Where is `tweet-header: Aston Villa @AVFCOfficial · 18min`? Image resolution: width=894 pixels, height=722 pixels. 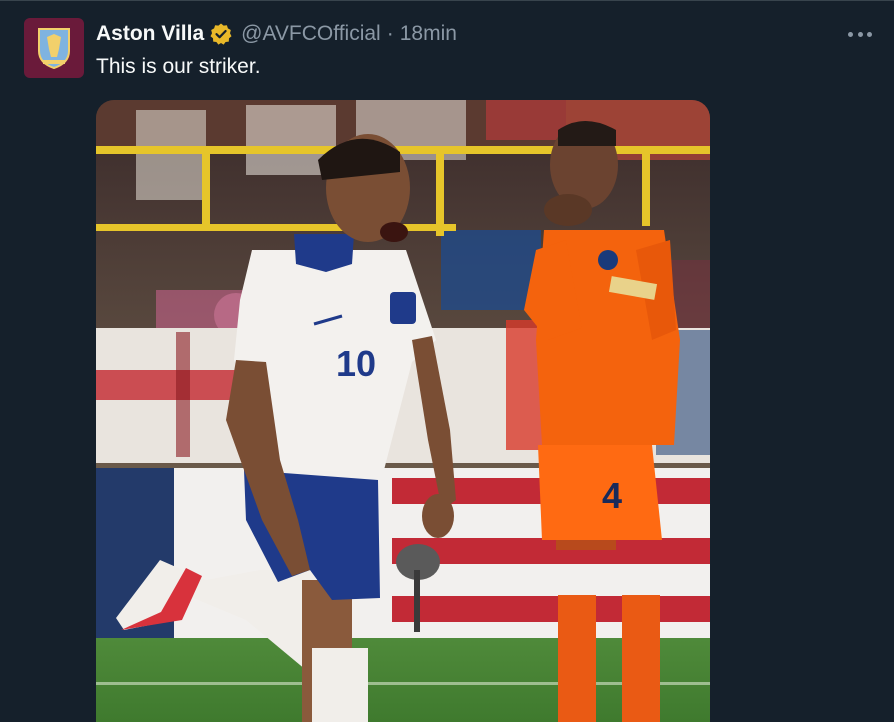
tweet-header: Aston Villa @AVFCOfficial · 18min is located at coordinates (276, 34).